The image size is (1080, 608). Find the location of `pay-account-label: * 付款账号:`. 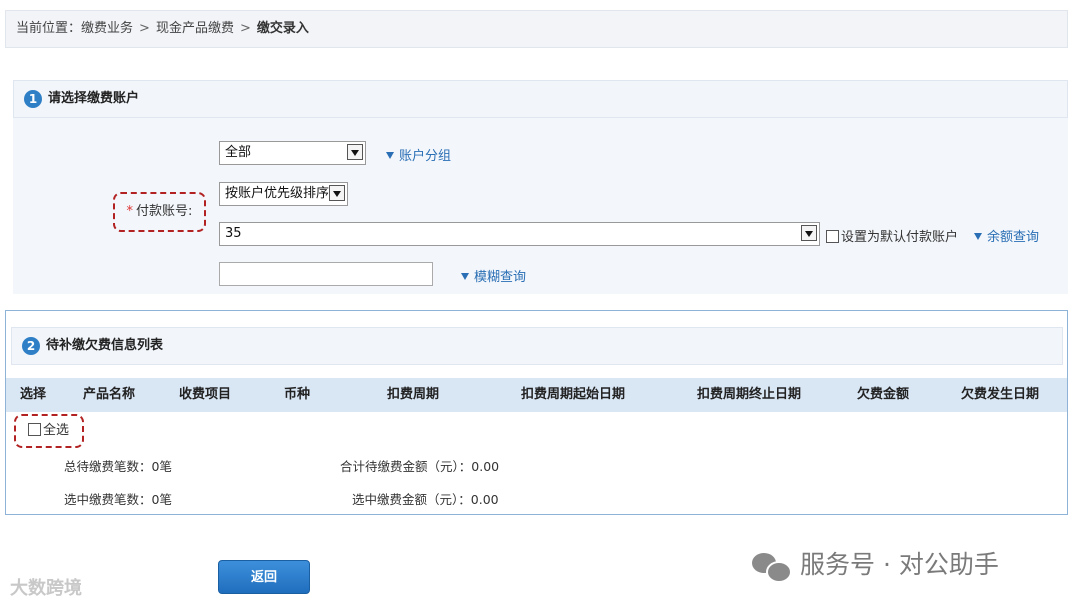

pay-account-label: * 付款账号: is located at coordinates (159, 212).